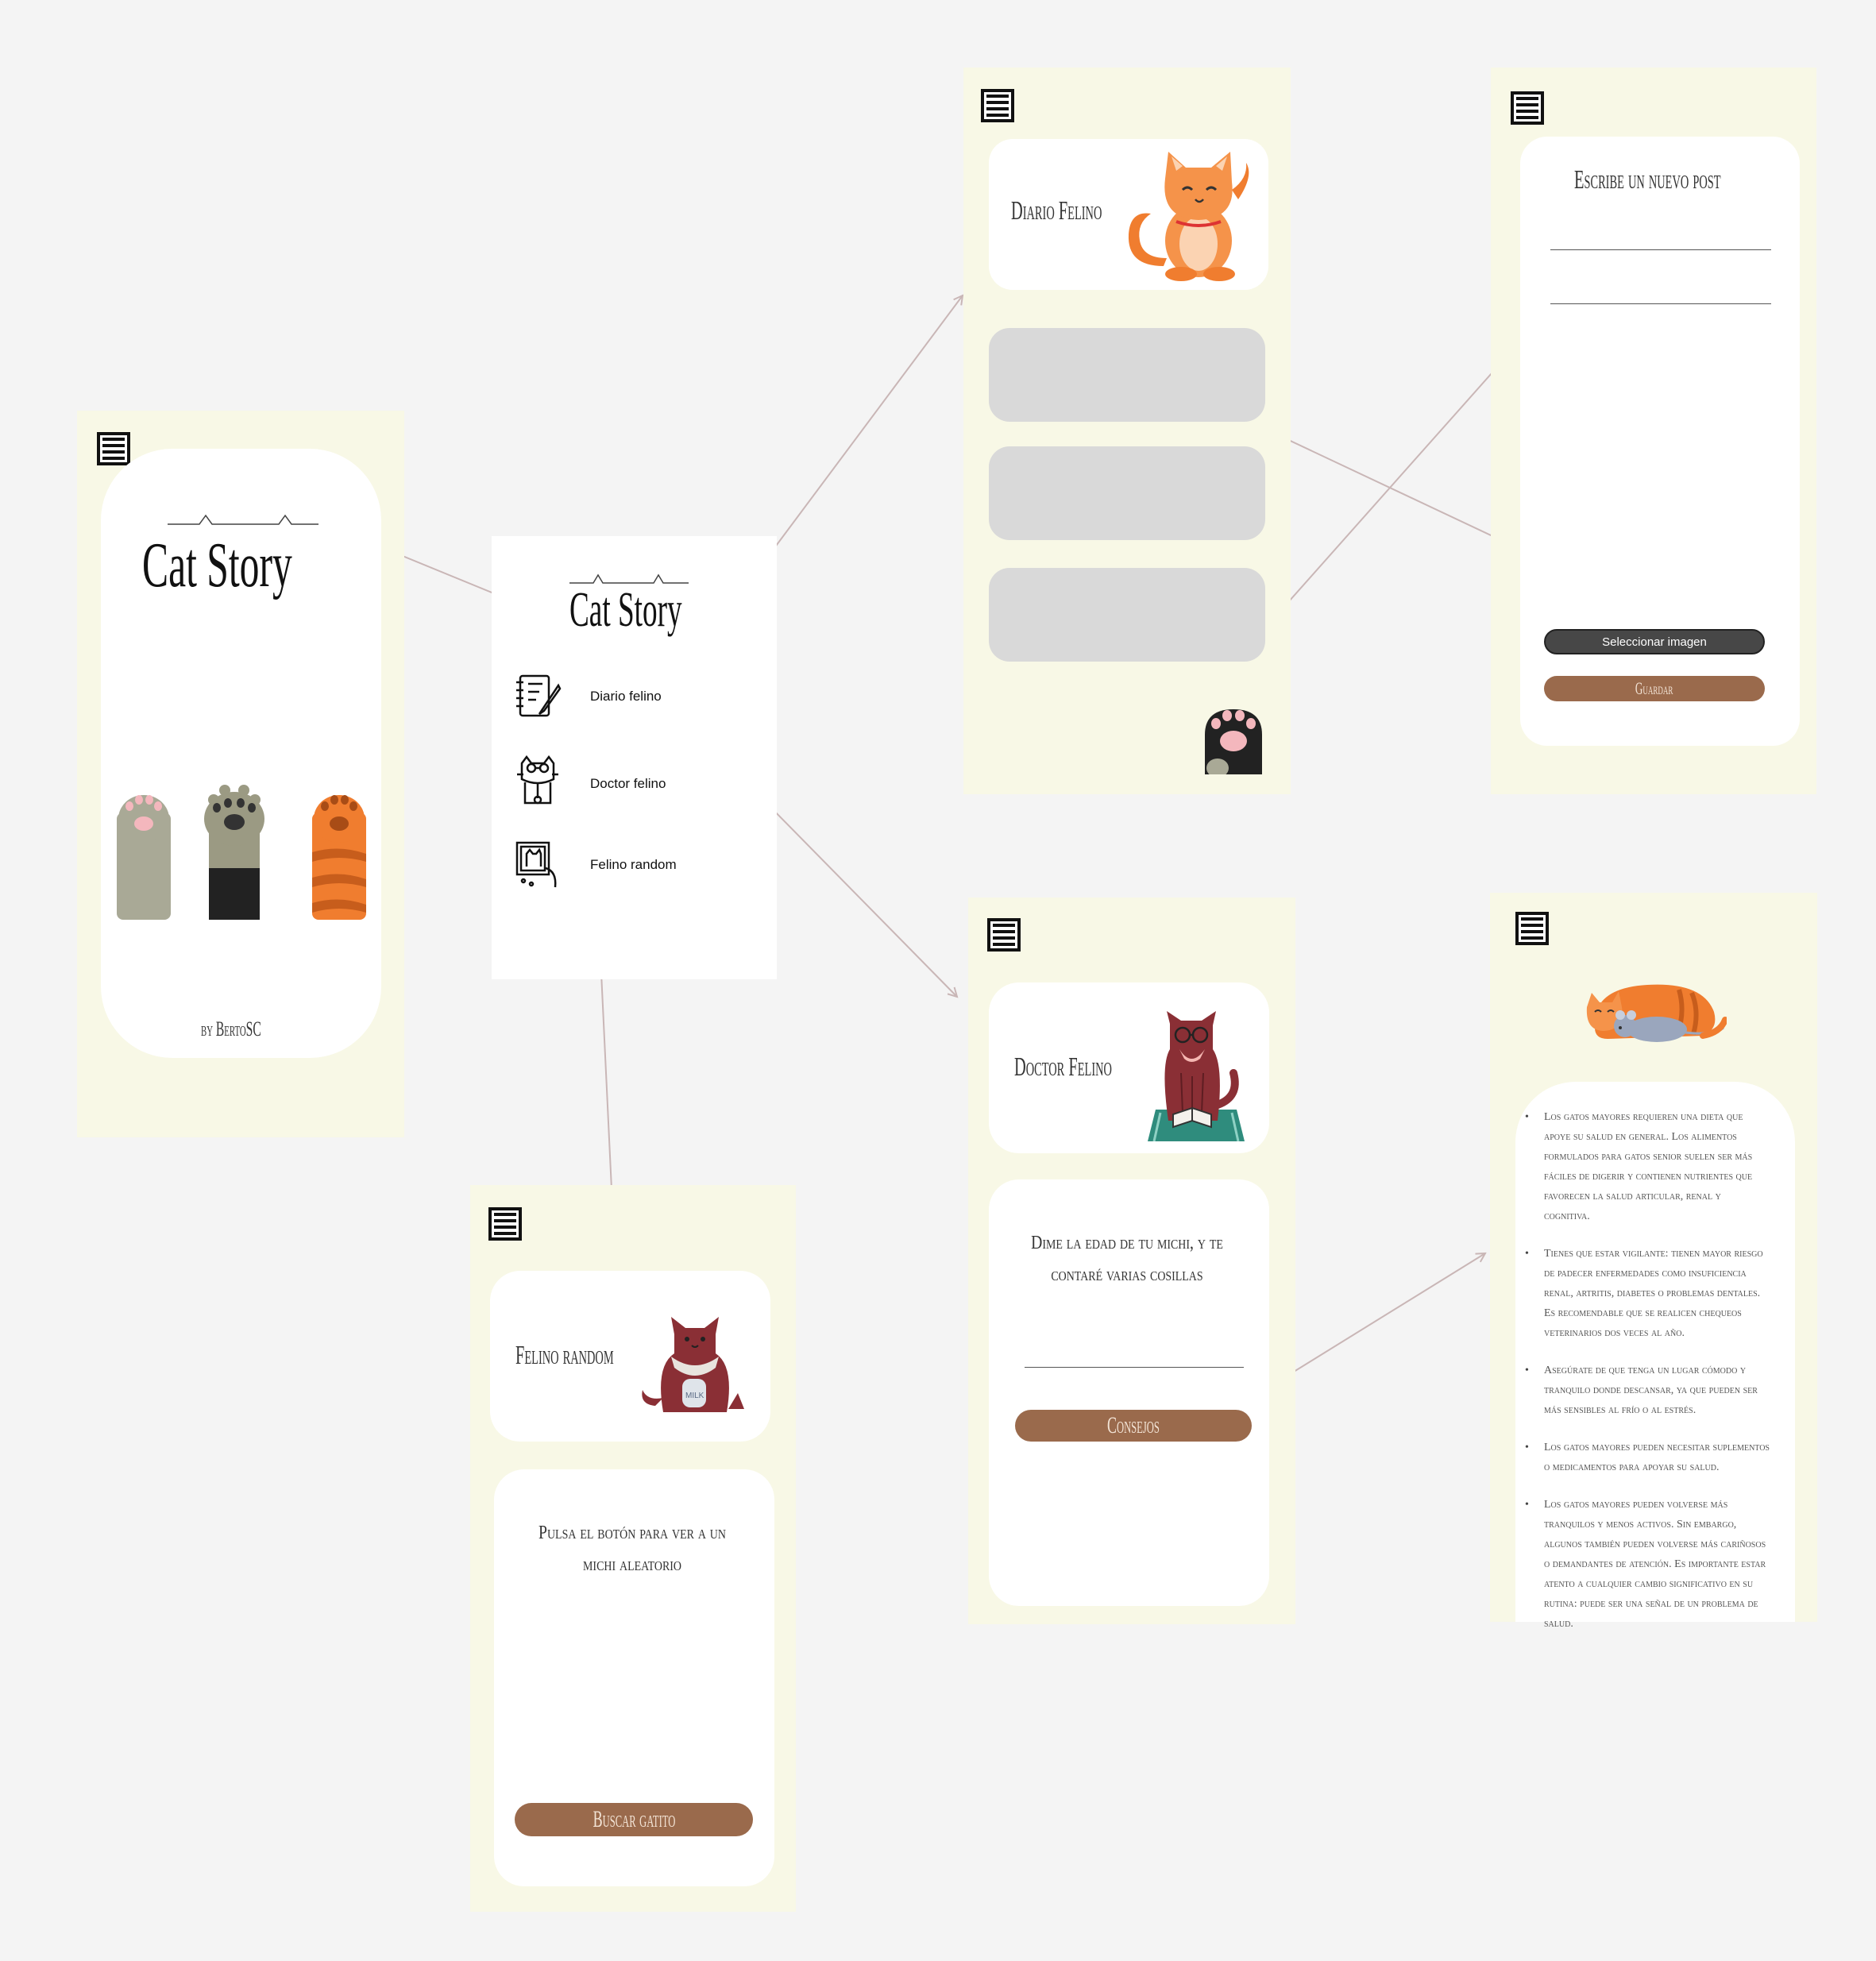 The height and width of the screenshot is (1961, 1876). What do you see at coordinates (628, 783) in the screenshot?
I see `nav-item-doctor-label: Doctor felino` at bounding box center [628, 783].